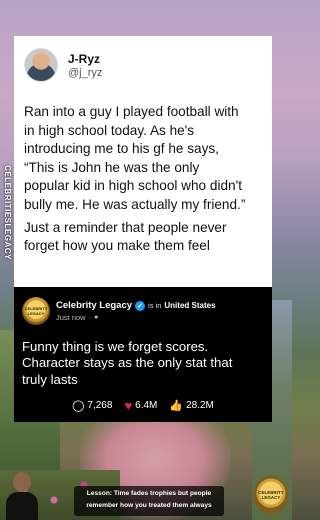  I want to click on post-time-line: Just now · ●, so click(136, 317).